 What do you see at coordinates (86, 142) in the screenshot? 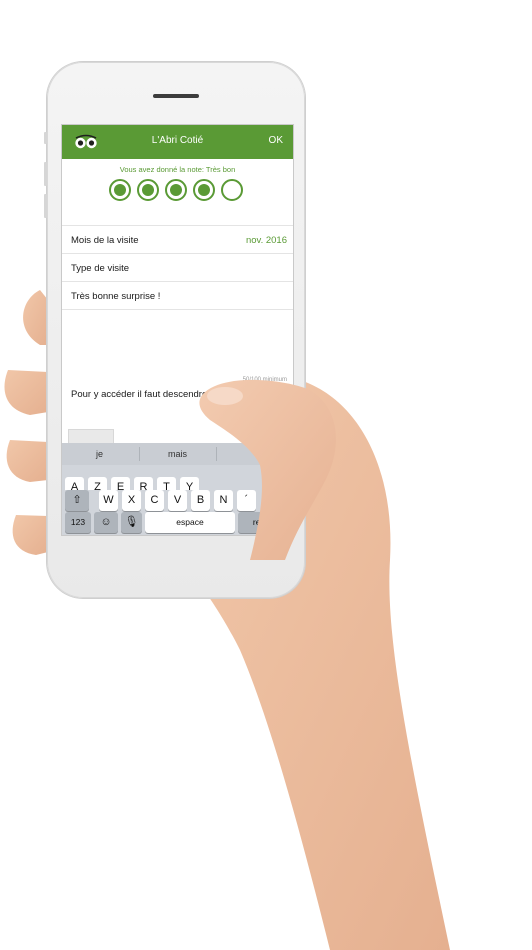
I see `tripadvisor-owl-icon` at bounding box center [86, 142].